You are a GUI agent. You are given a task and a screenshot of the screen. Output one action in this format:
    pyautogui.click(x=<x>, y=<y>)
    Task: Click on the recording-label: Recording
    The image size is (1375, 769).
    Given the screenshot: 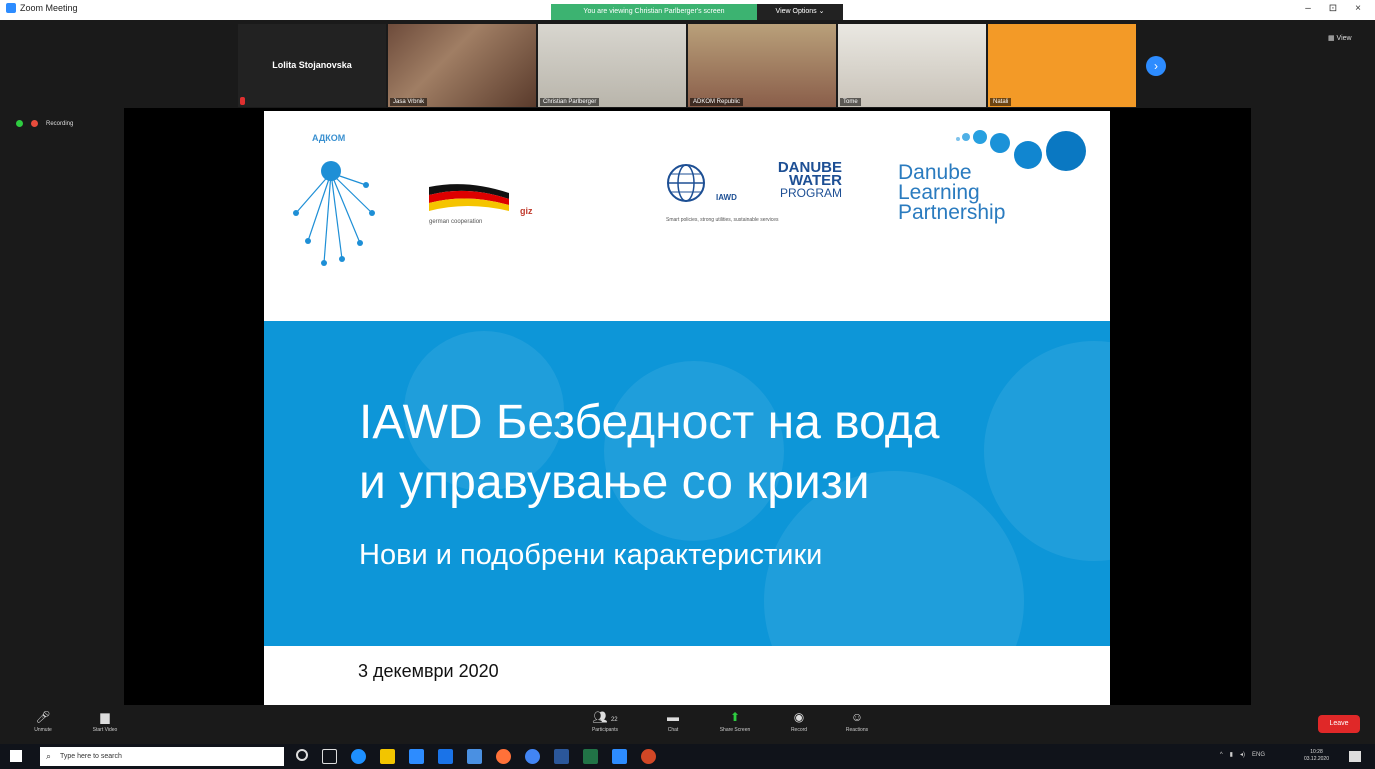 What is the action you would take?
    pyautogui.click(x=60, y=123)
    